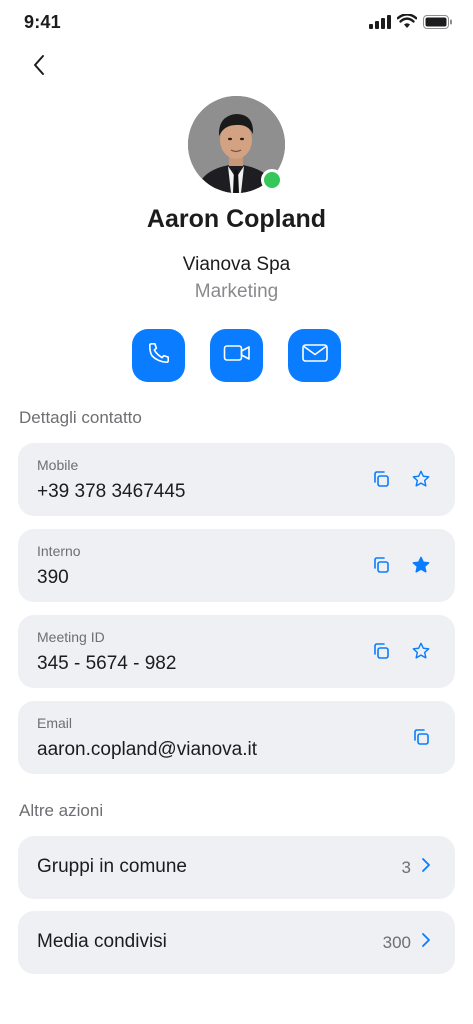 This screenshot has width=473, height=1024. I want to click on other-actions-title: Altre azioni, so click(61, 810).